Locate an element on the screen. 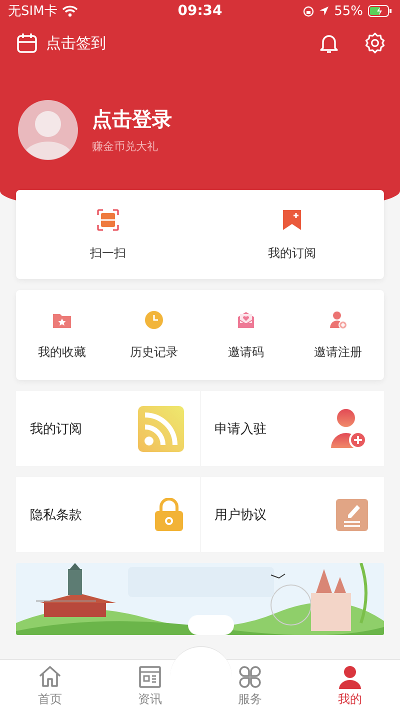 This screenshot has width=400, height=710. wifi-icon is located at coordinates (70, 11).